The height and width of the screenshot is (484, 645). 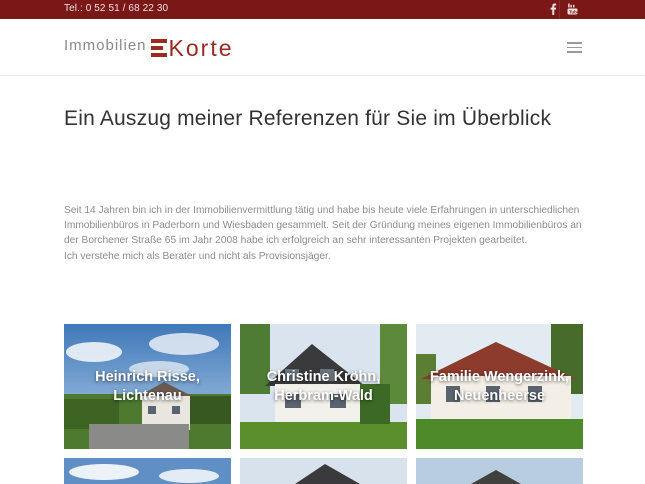 I want to click on facebook-icon, so click(x=553, y=9).